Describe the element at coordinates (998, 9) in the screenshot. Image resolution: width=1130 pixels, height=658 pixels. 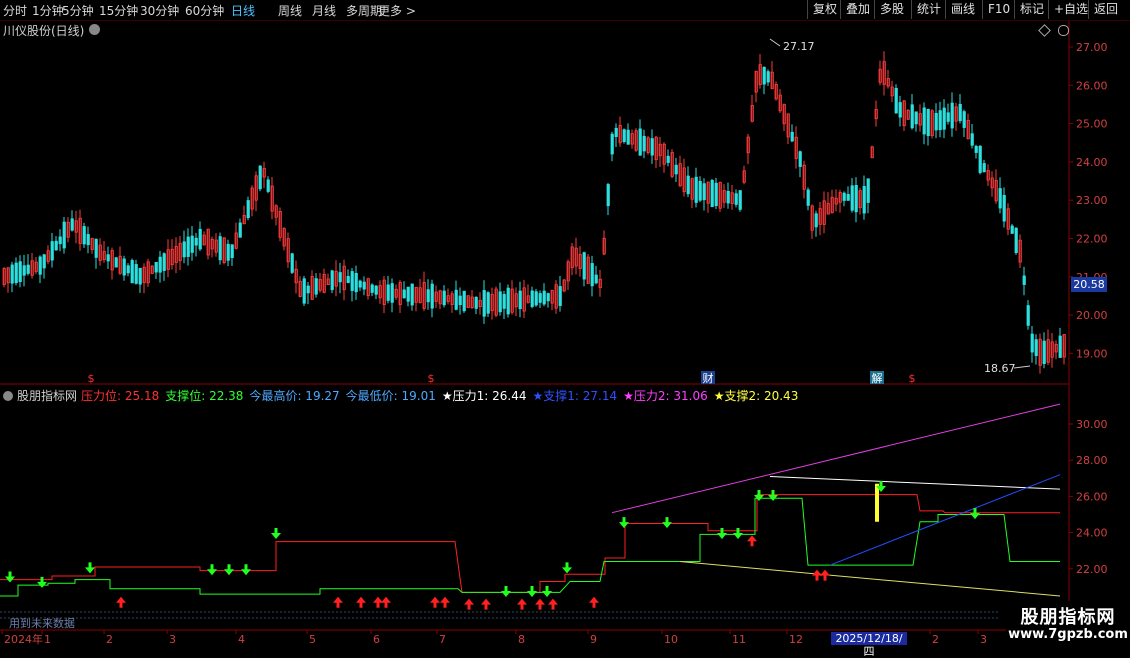
I see `toolbar-button-5: F10` at that location.